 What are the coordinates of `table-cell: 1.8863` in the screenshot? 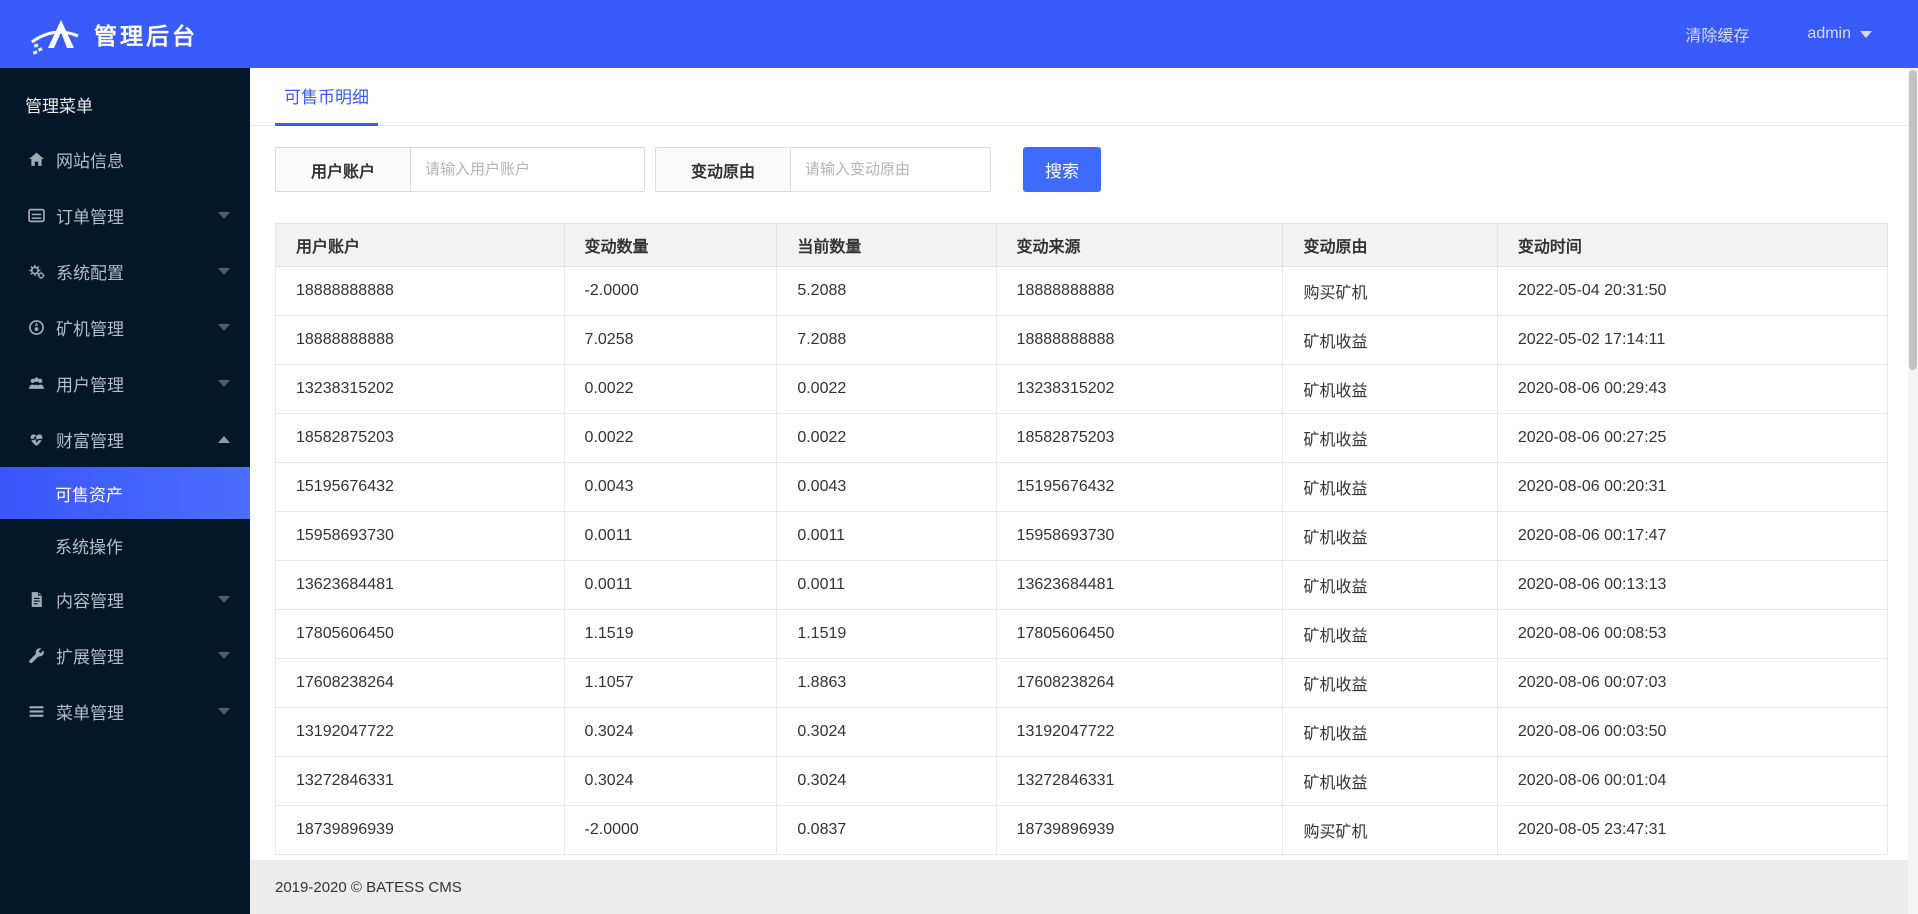 It's located at (886, 683).